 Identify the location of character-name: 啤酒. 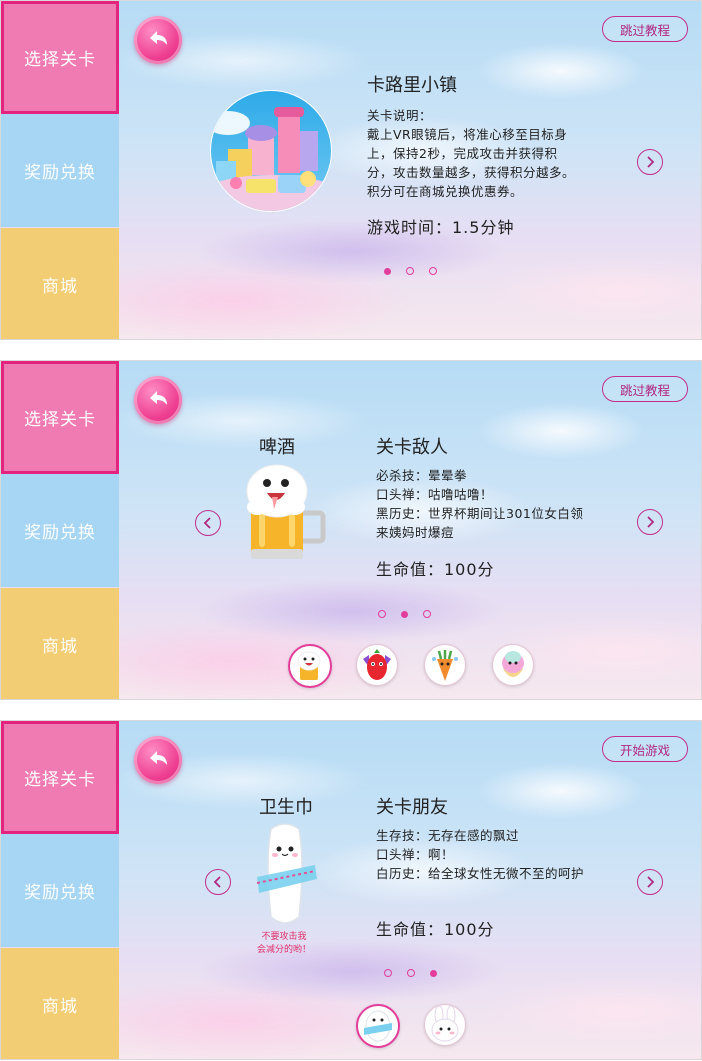
(277, 447).